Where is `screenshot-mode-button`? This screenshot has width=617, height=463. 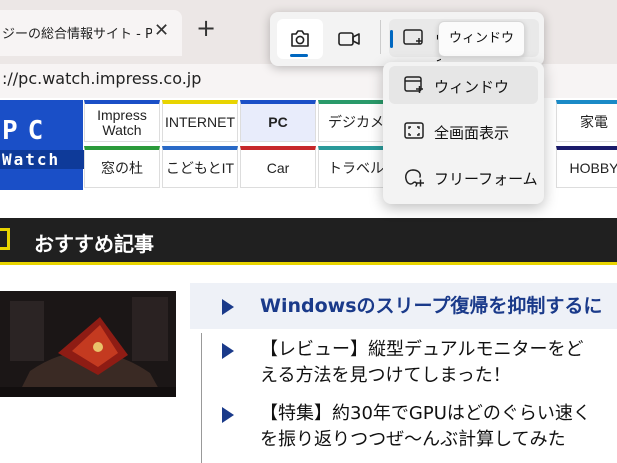 screenshot-mode-button is located at coordinates (300, 39).